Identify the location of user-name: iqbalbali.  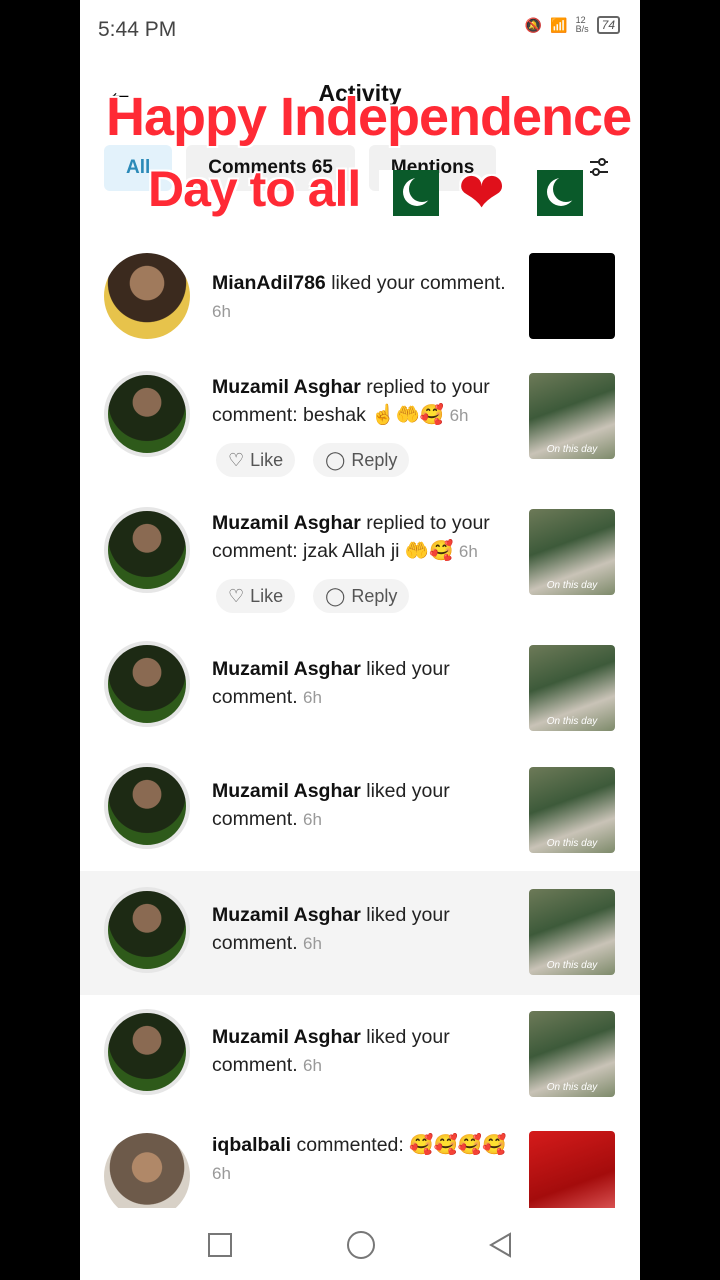
(251, 1145).